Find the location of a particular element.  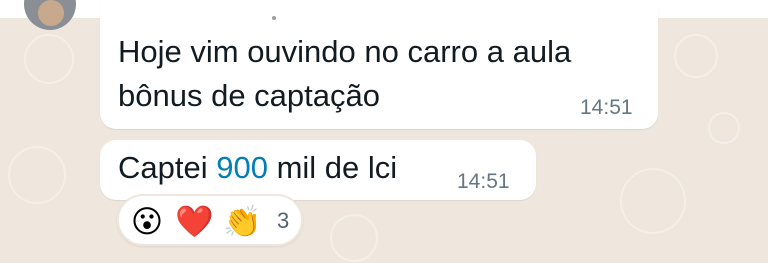

reaction-count: 3 is located at coordinates (283, 220).